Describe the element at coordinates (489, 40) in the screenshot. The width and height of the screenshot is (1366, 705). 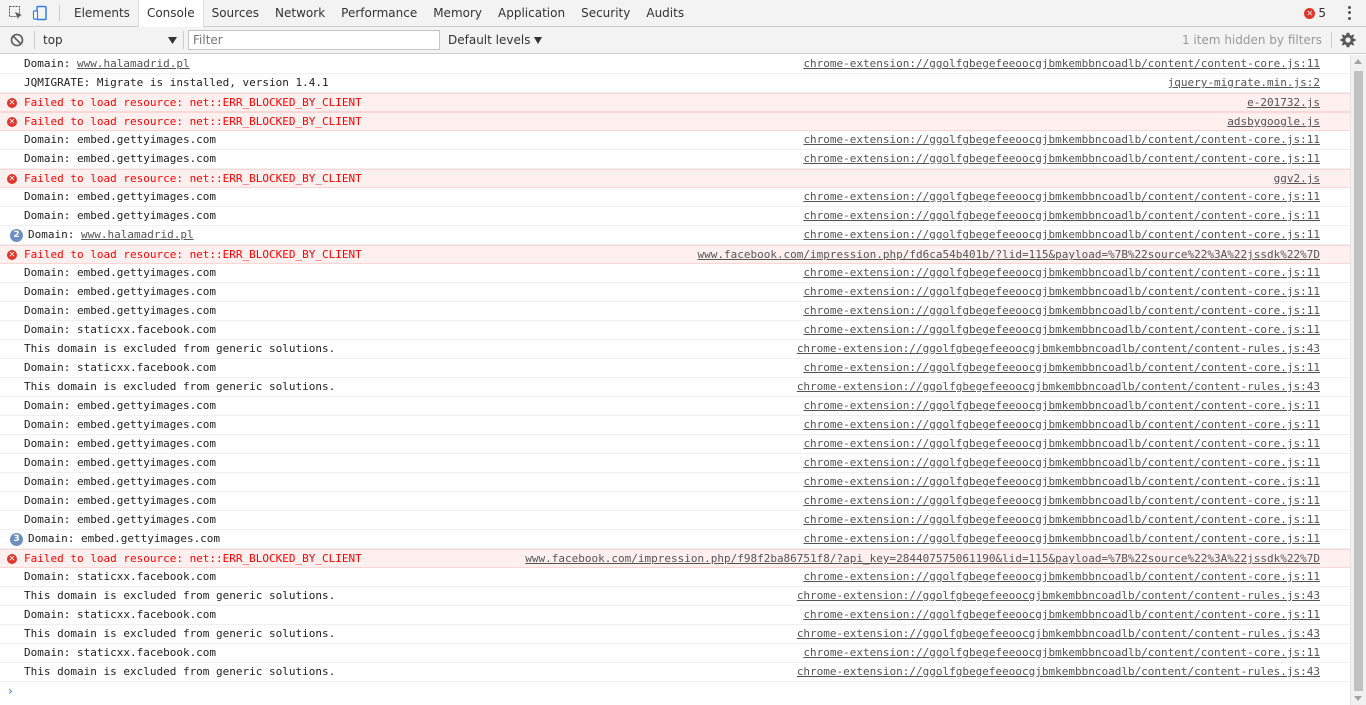
I see `log-levels-label: Default levels` at that location.